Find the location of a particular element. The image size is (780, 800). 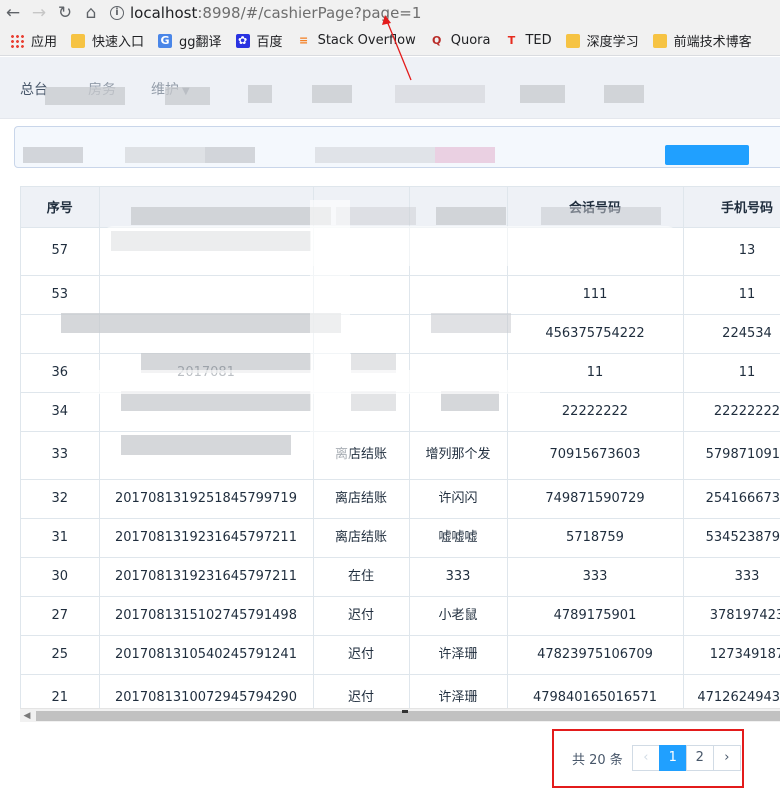

bookmark-item: Ggg翻译 is located at coordinates (190, 40).